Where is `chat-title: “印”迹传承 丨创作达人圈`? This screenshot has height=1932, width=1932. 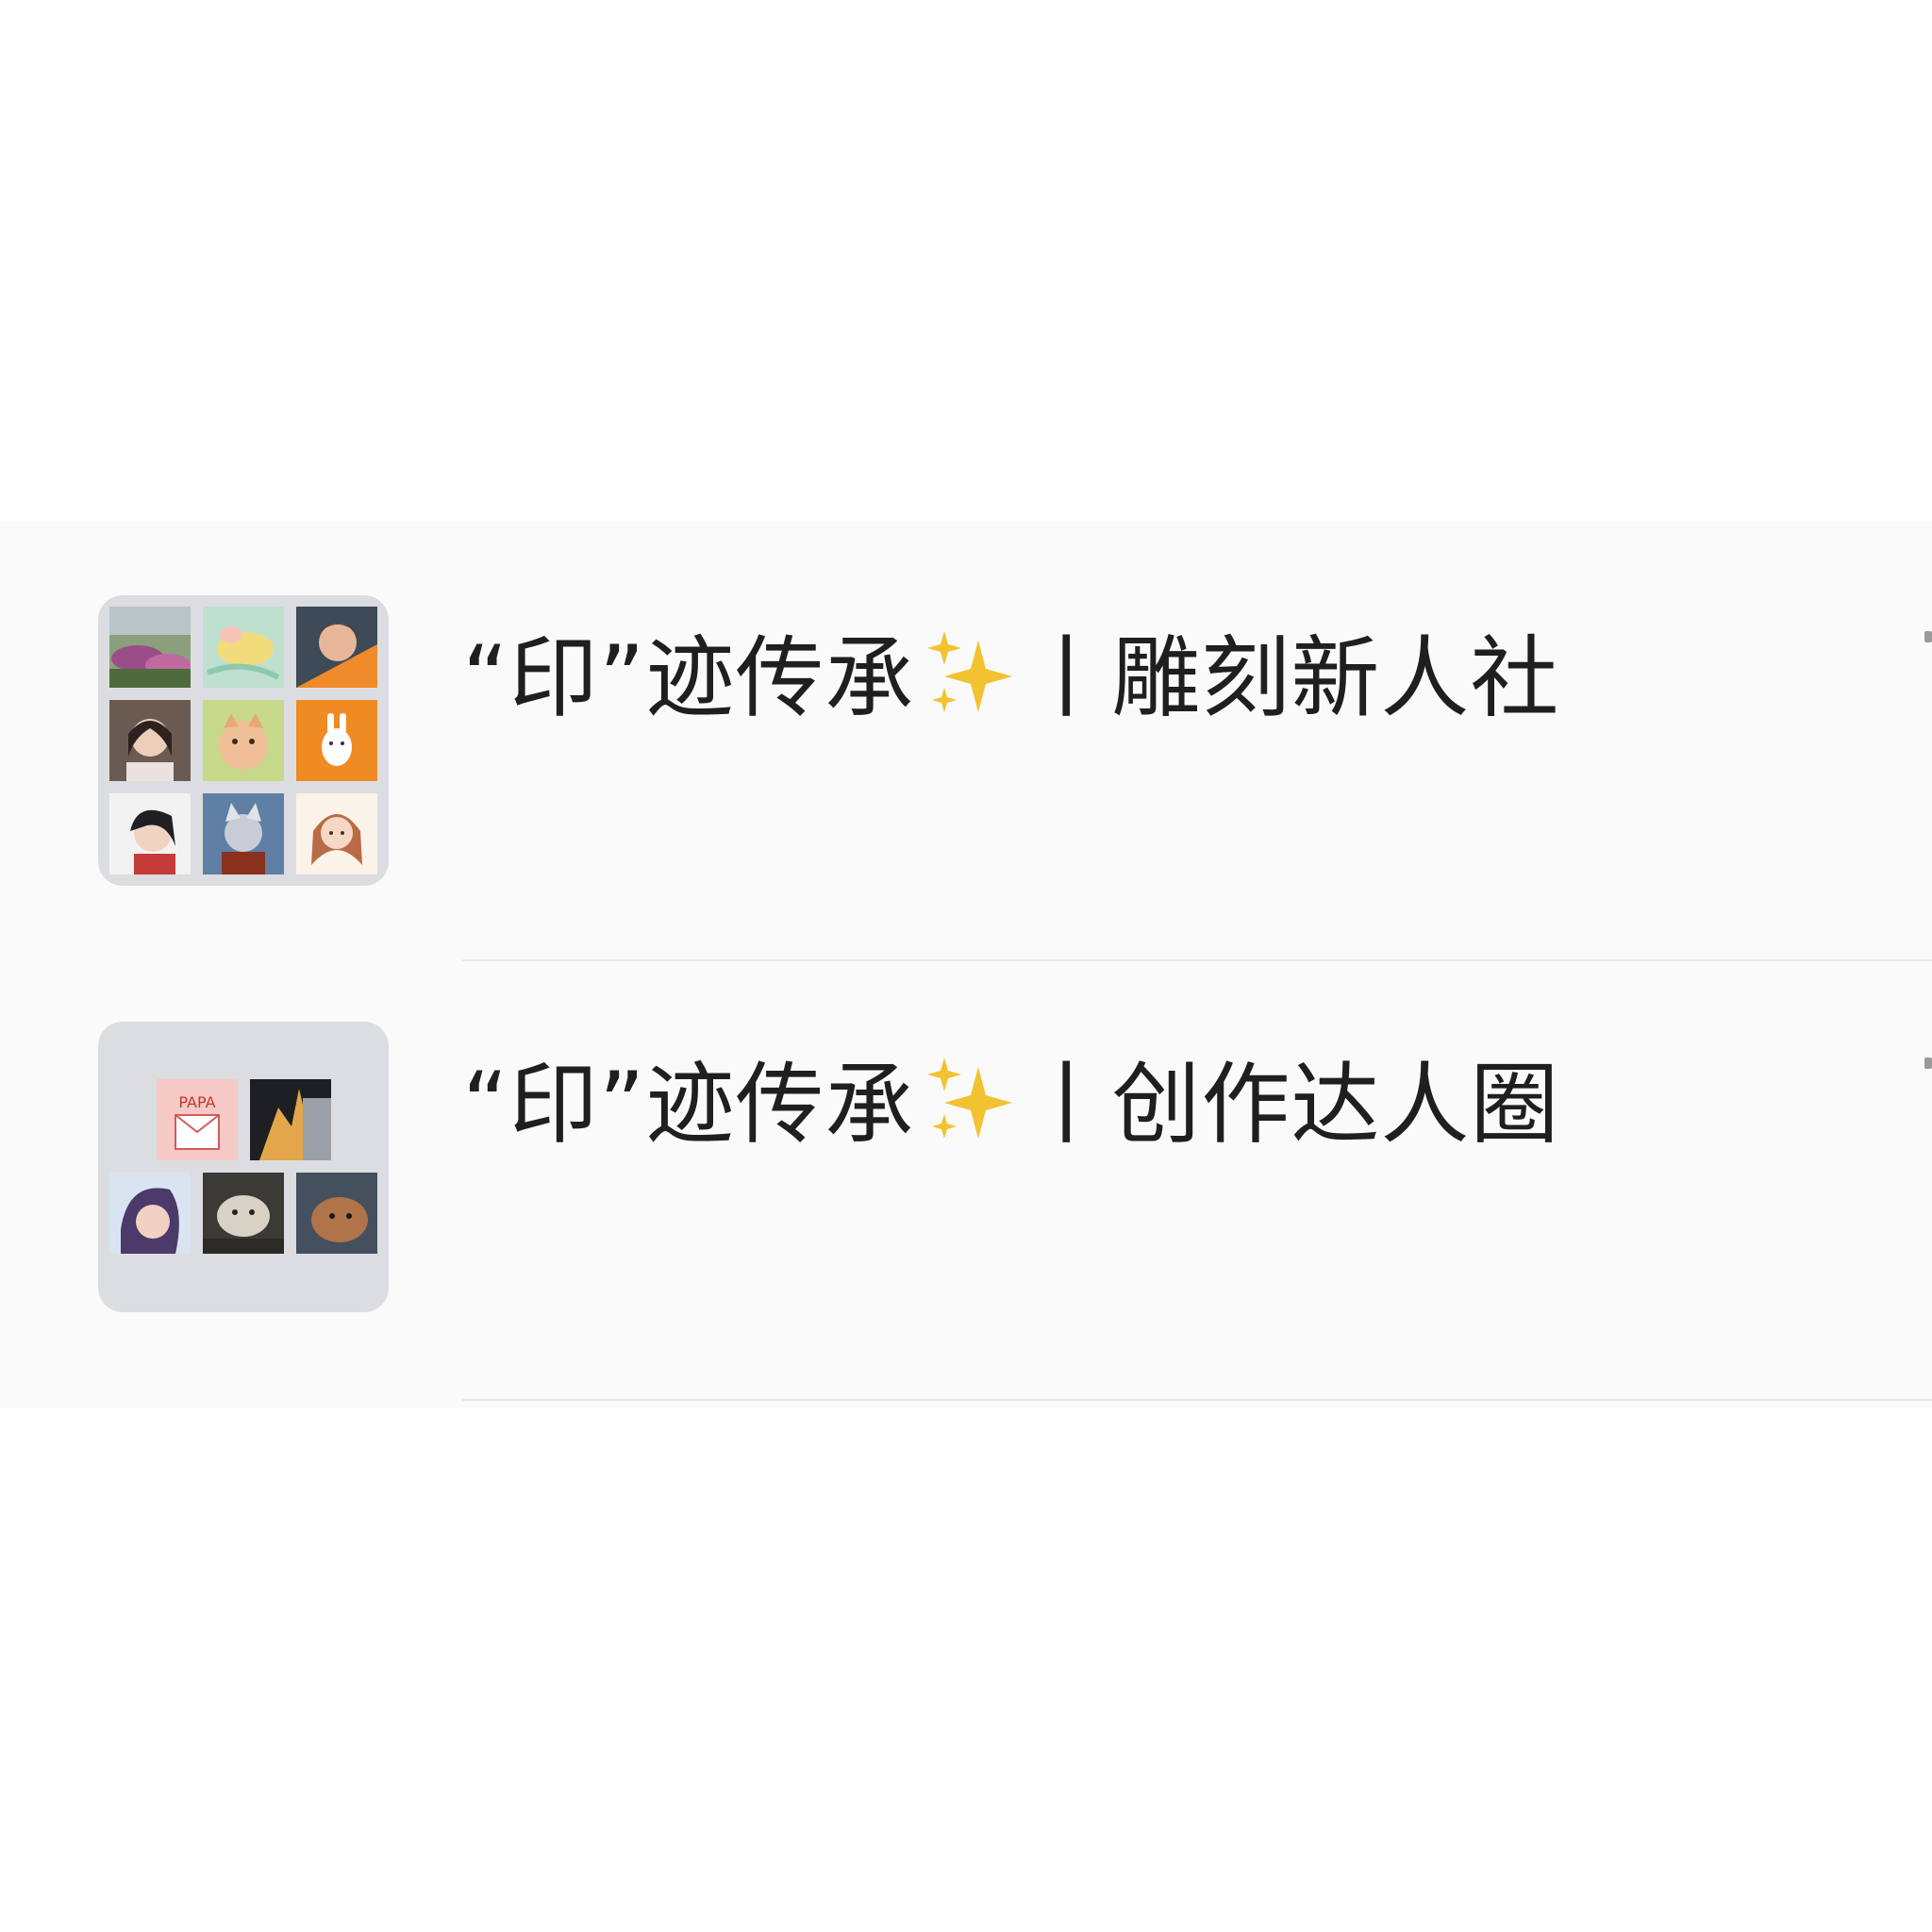
chat-title: “印”迹传承 丨创作达人圈 is located at coordinates (1011, 1104).